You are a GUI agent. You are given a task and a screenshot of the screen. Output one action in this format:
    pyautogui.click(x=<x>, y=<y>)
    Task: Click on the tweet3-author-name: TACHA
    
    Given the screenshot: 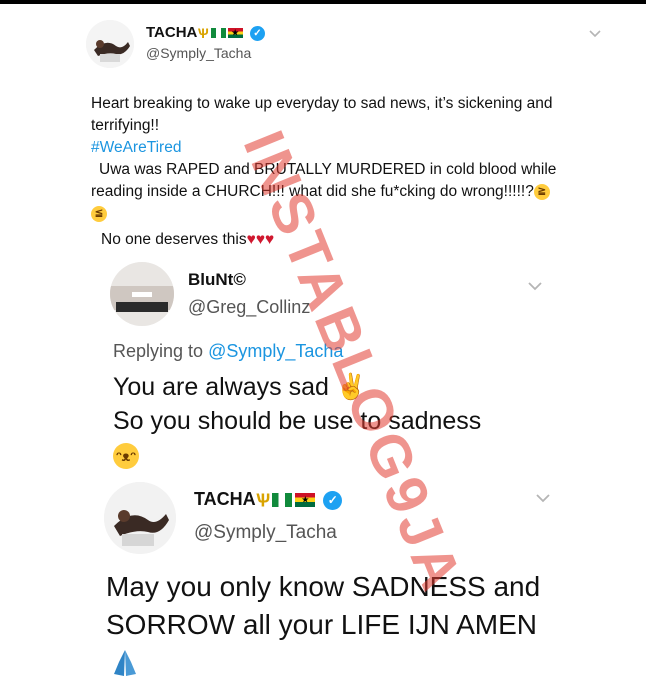 What is the action you would take?
    pyautogui.click(x=225, y=499)
    